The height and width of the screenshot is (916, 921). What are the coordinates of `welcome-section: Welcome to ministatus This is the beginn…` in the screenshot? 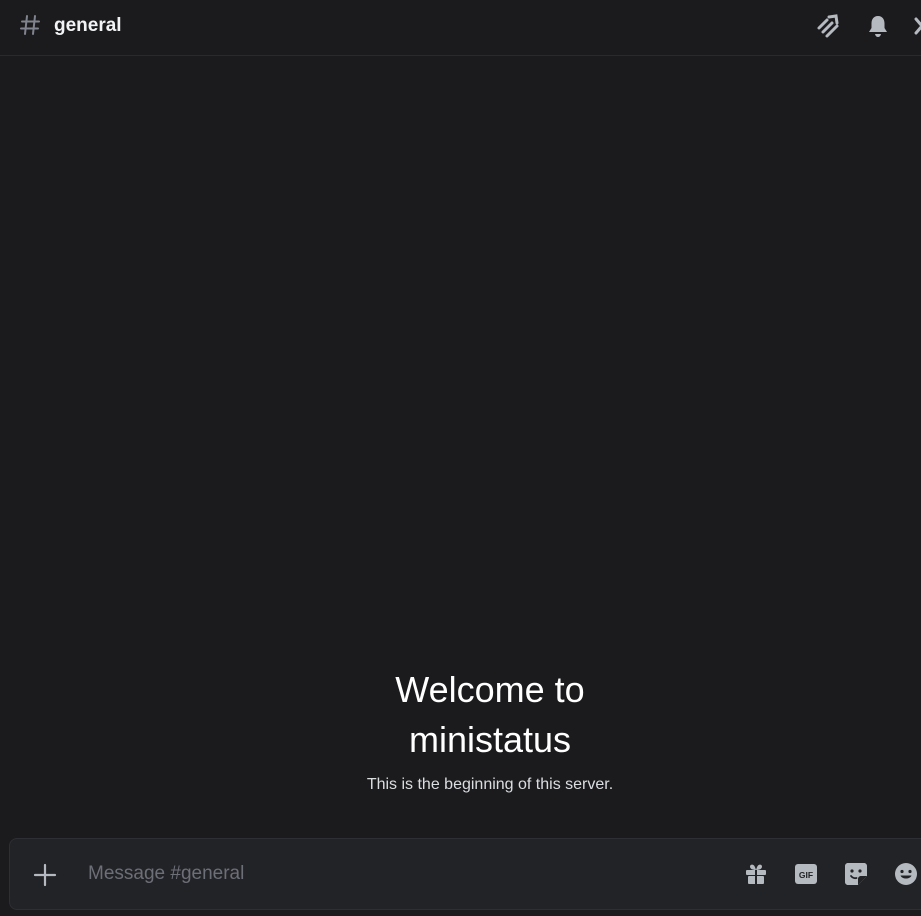 It's located at (490, 730).